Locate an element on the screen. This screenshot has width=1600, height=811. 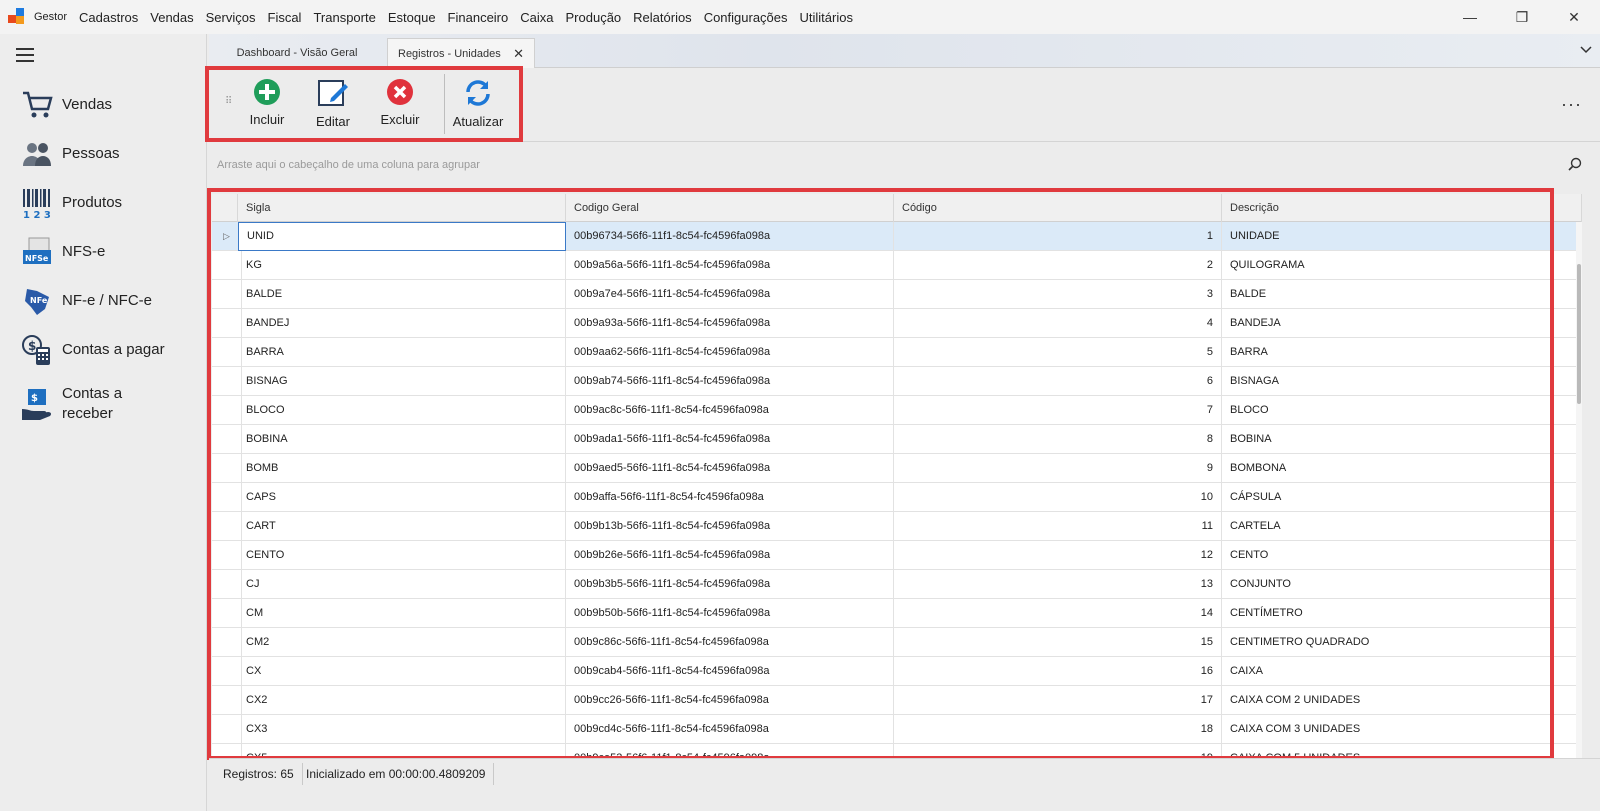
sidebar-item-contas-pagar: $ Contas a pagar is located at coordinates (110, 350).